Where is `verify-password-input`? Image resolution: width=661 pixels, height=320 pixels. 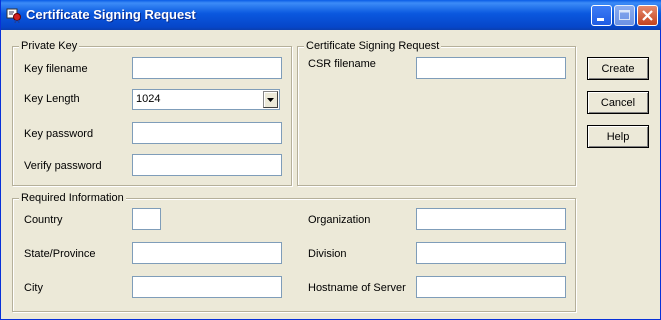 verify-password-input is located at coordinates (207, 165).